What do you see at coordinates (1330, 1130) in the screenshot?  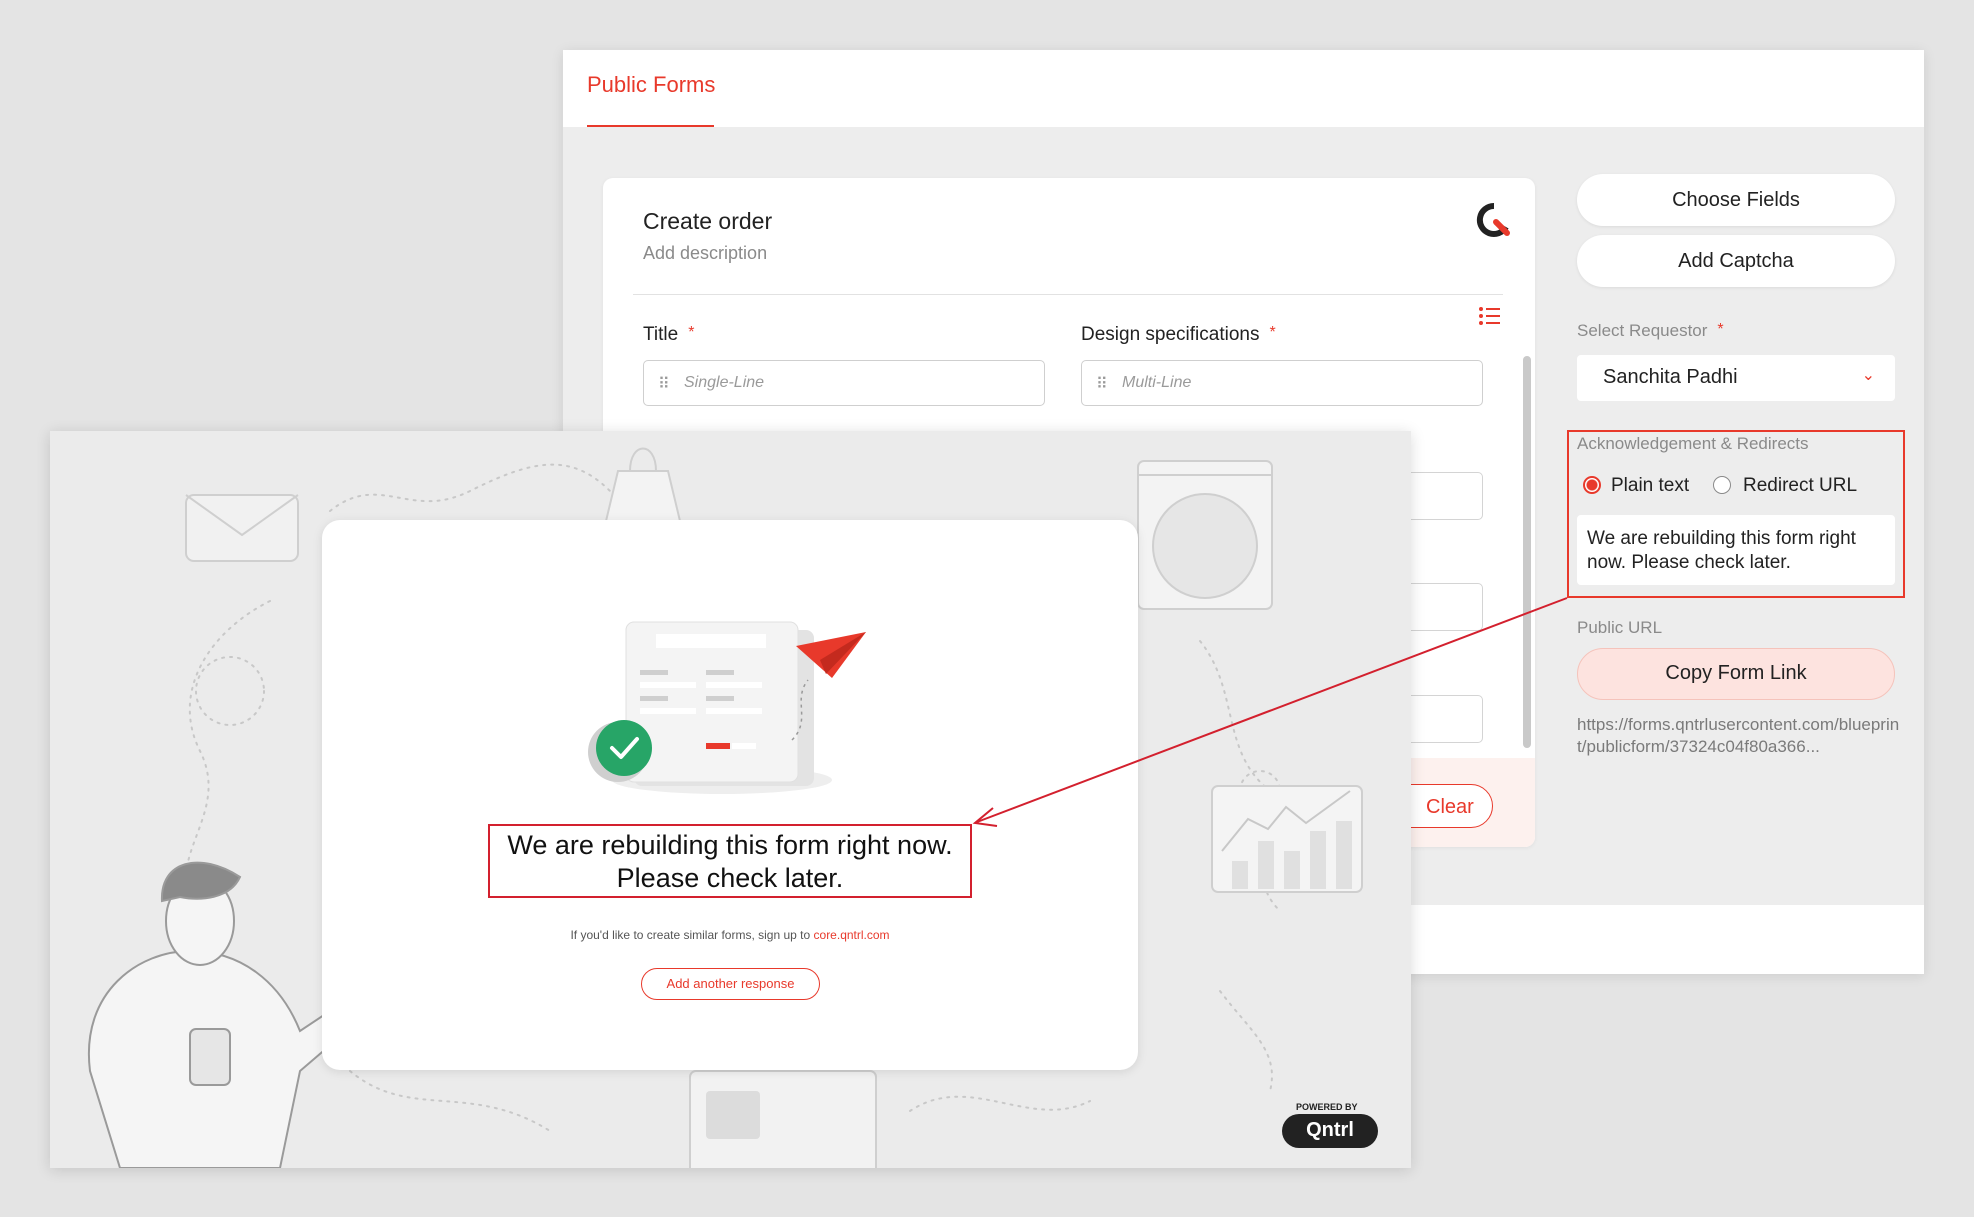 I see `qntrl-brand-text: Qntrl` at bounding box center [1330, 1130].